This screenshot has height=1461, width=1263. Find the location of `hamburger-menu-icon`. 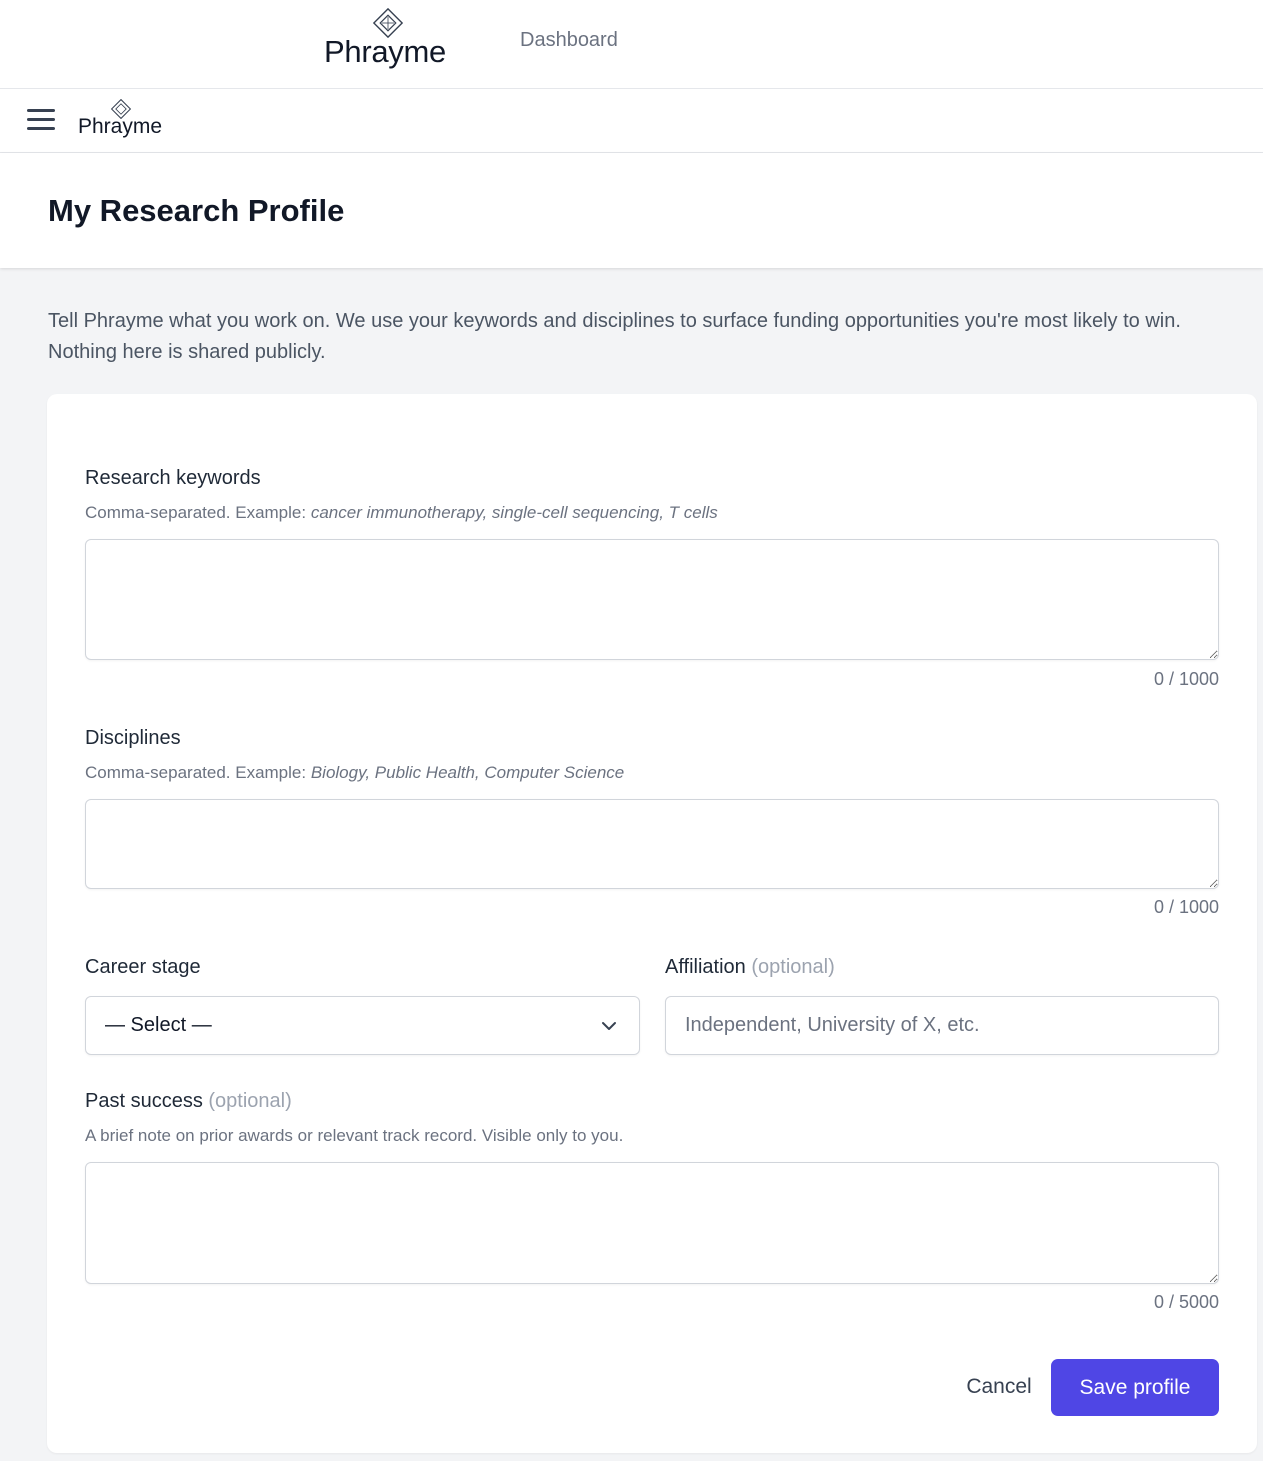

hamburger-menu-icon is located at coordinates (41, 120).